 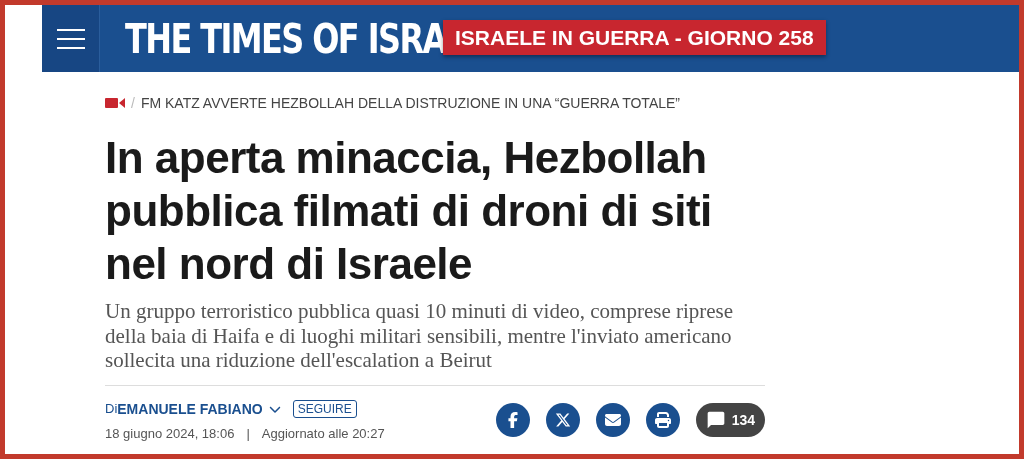 I want to click on x-icon, so click(x=562, y=420).